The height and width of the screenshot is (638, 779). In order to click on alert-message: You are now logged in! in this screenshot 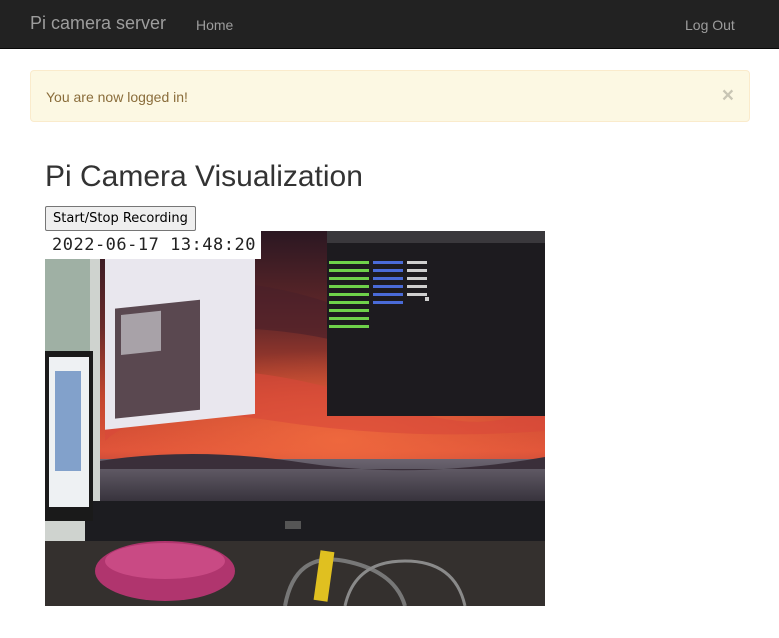, I will do `click(117, 97)`.